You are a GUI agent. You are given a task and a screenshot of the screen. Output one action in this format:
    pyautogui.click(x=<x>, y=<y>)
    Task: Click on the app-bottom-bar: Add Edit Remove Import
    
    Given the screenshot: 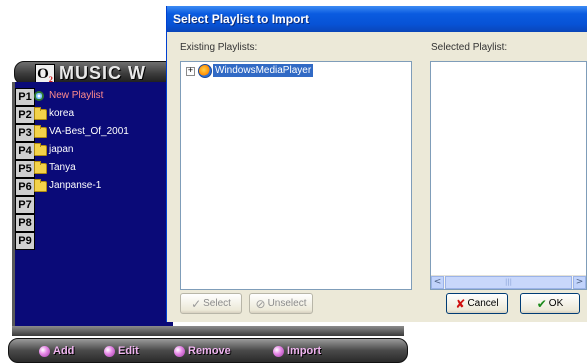 What is the action you would take?
    pyautogui.click(x=208, y=350)
    